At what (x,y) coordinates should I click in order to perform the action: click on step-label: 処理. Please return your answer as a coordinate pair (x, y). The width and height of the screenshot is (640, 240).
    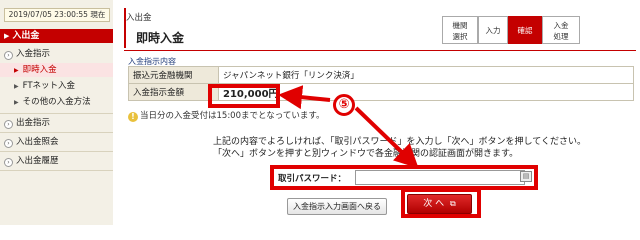
    Looking at the image, I should click on (561, 36).